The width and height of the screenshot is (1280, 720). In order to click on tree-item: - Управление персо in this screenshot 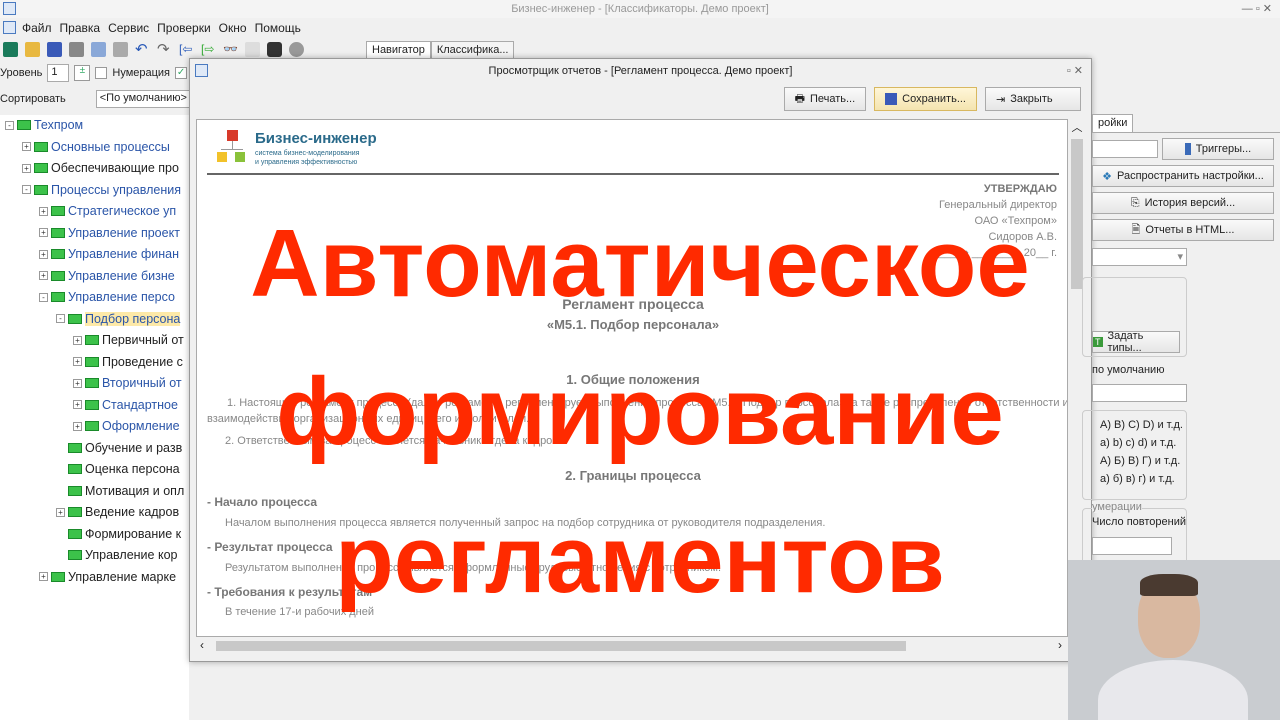, I will do `click(107, 297)`.